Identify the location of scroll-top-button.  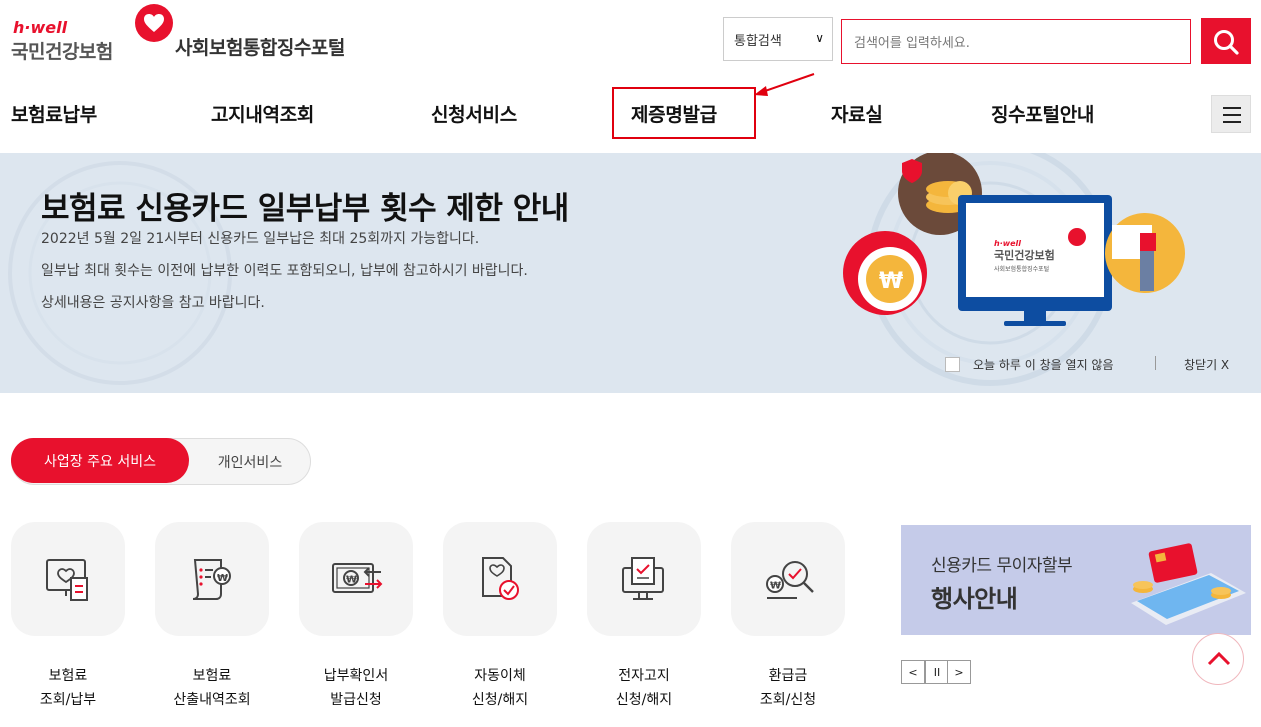
(1218, 659).